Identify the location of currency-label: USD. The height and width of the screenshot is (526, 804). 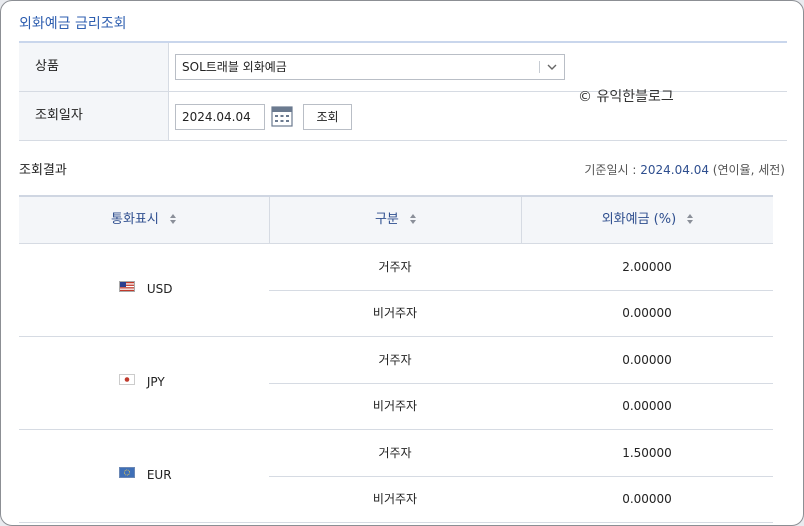
(146, 288).